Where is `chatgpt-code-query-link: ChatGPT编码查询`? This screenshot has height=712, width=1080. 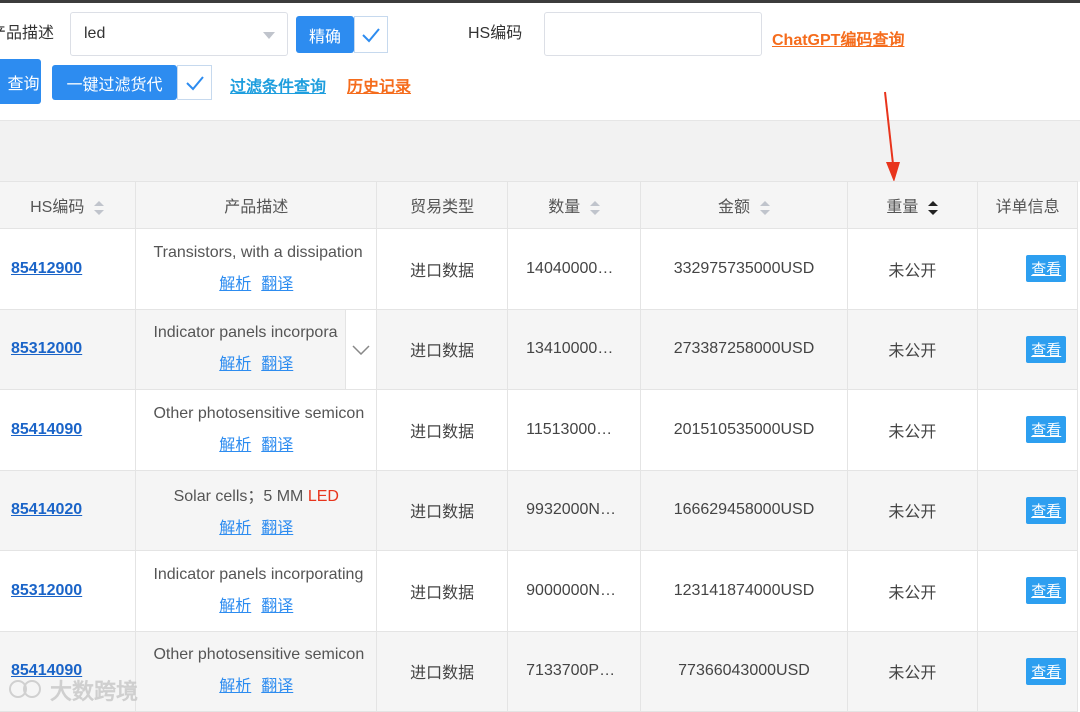
chatgpt-code-query-link: ChatGPT编码查询 is located at coordinates (838, 38).